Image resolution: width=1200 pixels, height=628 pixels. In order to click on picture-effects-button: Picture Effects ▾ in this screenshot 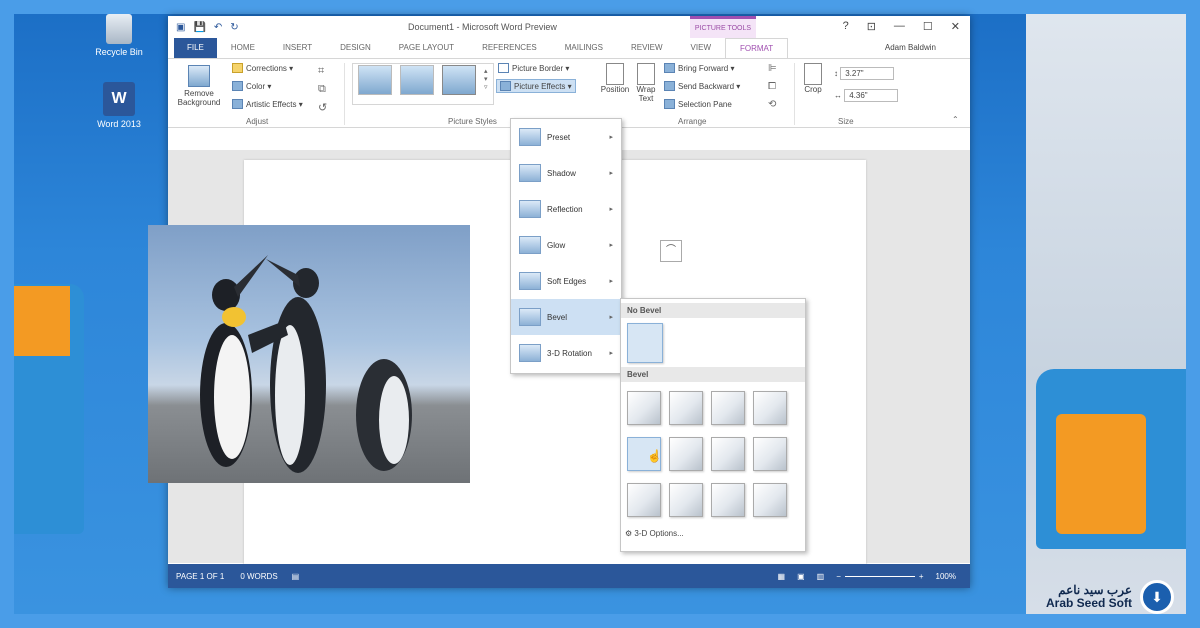, I will do `click(536, 86)`.